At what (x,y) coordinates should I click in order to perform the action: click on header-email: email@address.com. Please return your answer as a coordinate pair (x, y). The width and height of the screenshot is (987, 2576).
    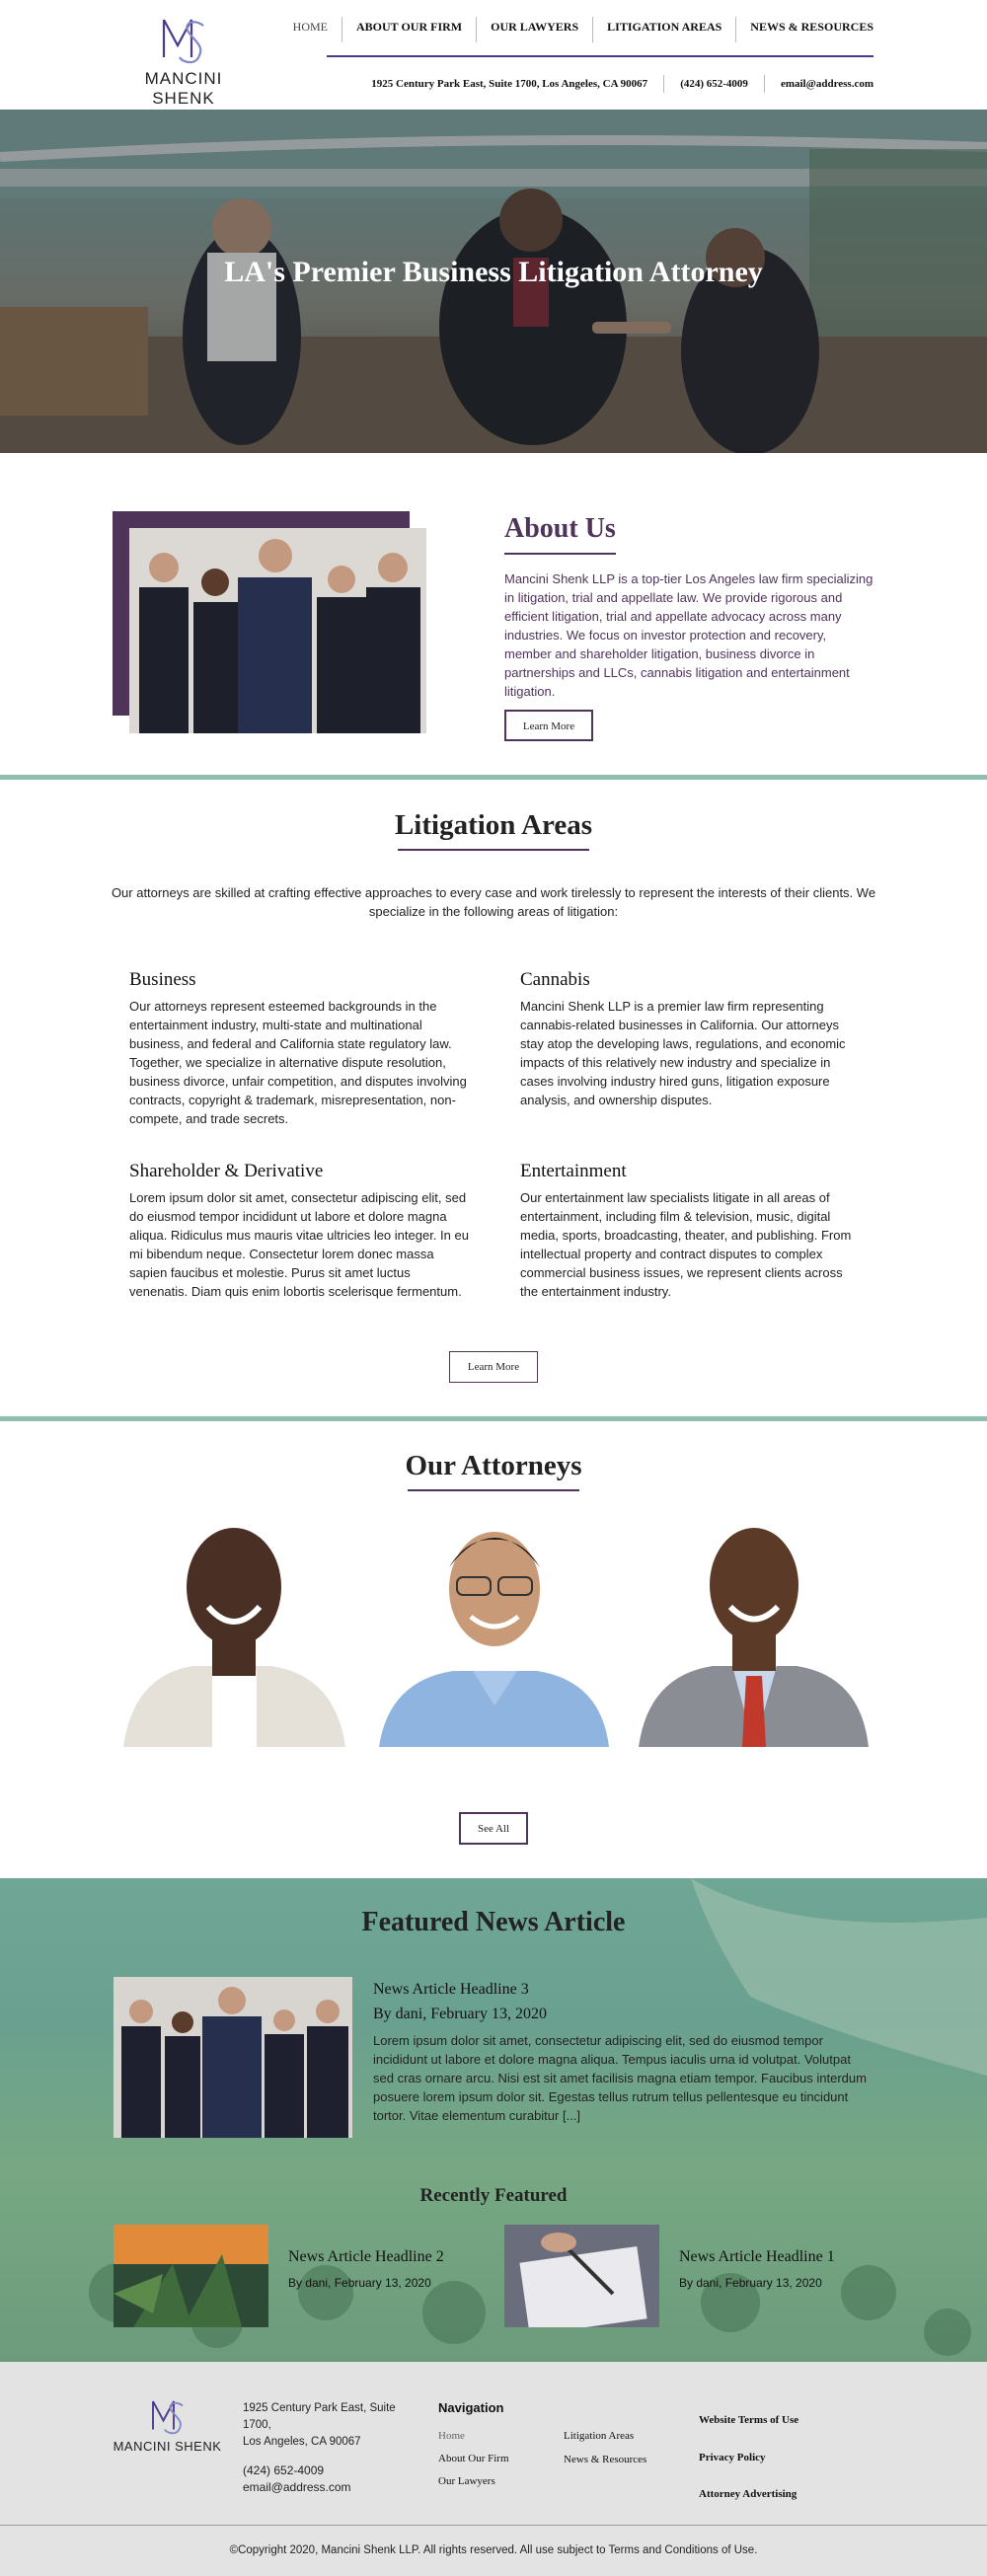
    Looking at the image, I should click on (818, 84).